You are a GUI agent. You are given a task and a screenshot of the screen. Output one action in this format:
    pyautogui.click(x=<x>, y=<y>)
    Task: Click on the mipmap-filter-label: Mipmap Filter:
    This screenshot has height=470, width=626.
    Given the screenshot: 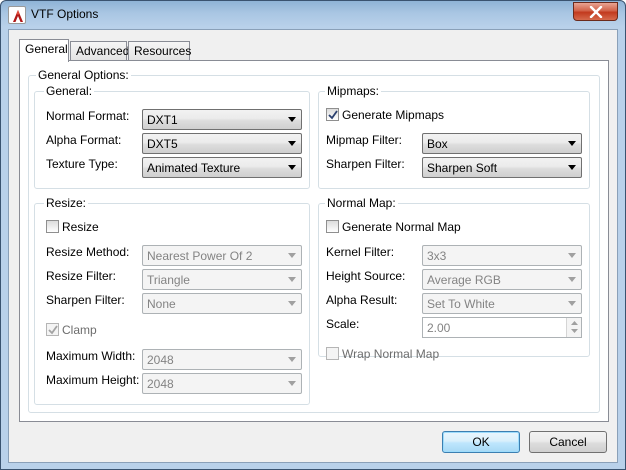 What is the action you would take?
    pyautogui.click(x=364, y=140)
    